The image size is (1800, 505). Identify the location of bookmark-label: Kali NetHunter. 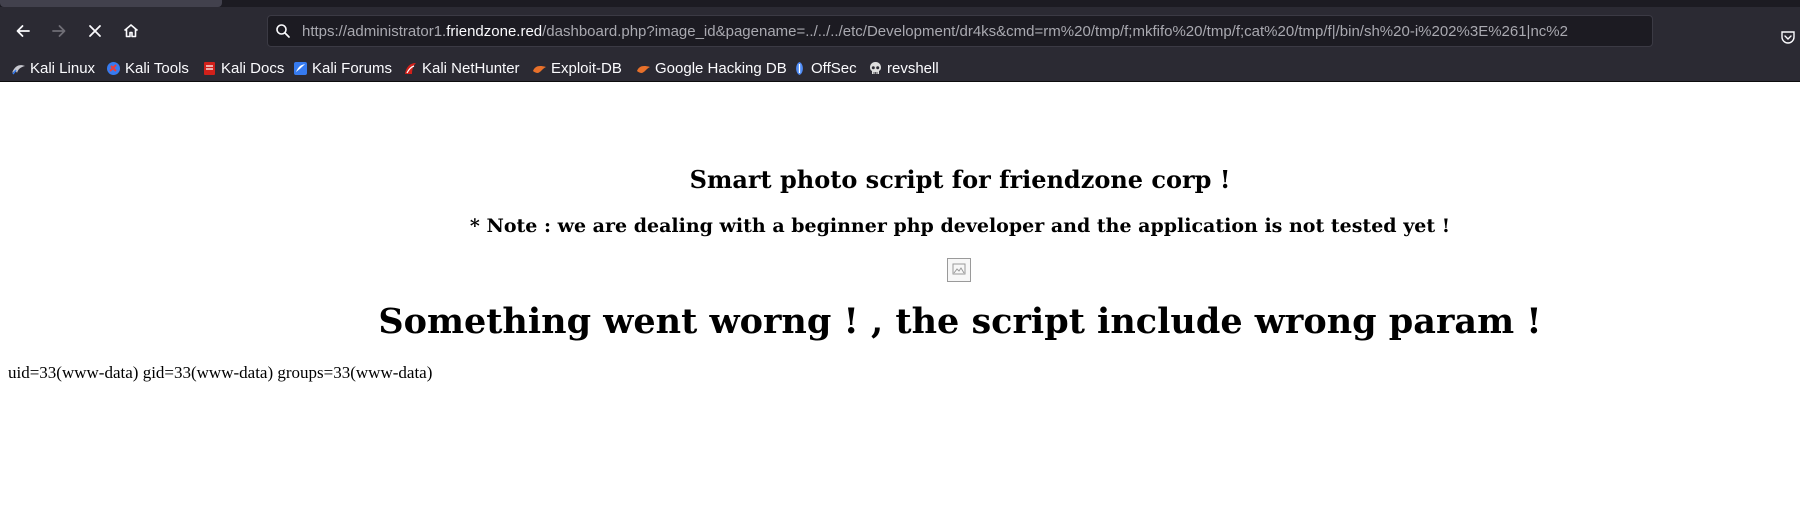
(471, 68).